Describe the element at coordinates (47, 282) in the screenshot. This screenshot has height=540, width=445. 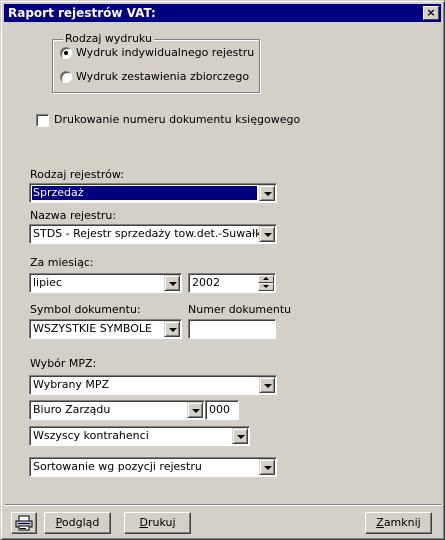
I see `month-value: lipiec` at that location.